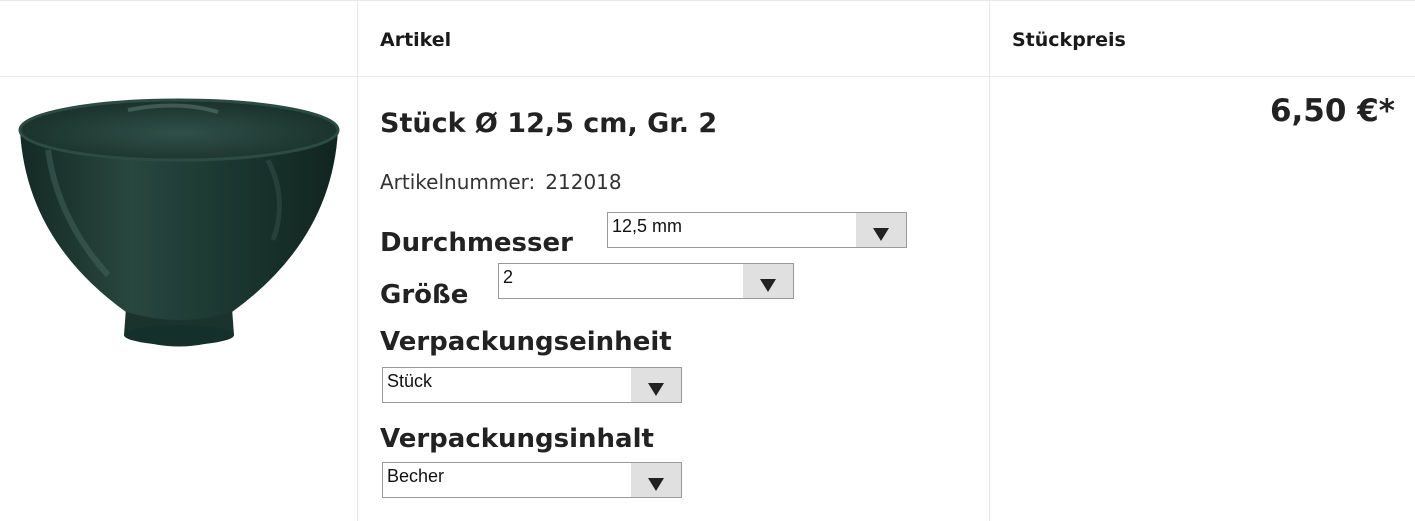 The image size is (1415, 521). I want to click on product-title: Stück Ø 12,5 cm, Gr. 2, so click(548, 123).